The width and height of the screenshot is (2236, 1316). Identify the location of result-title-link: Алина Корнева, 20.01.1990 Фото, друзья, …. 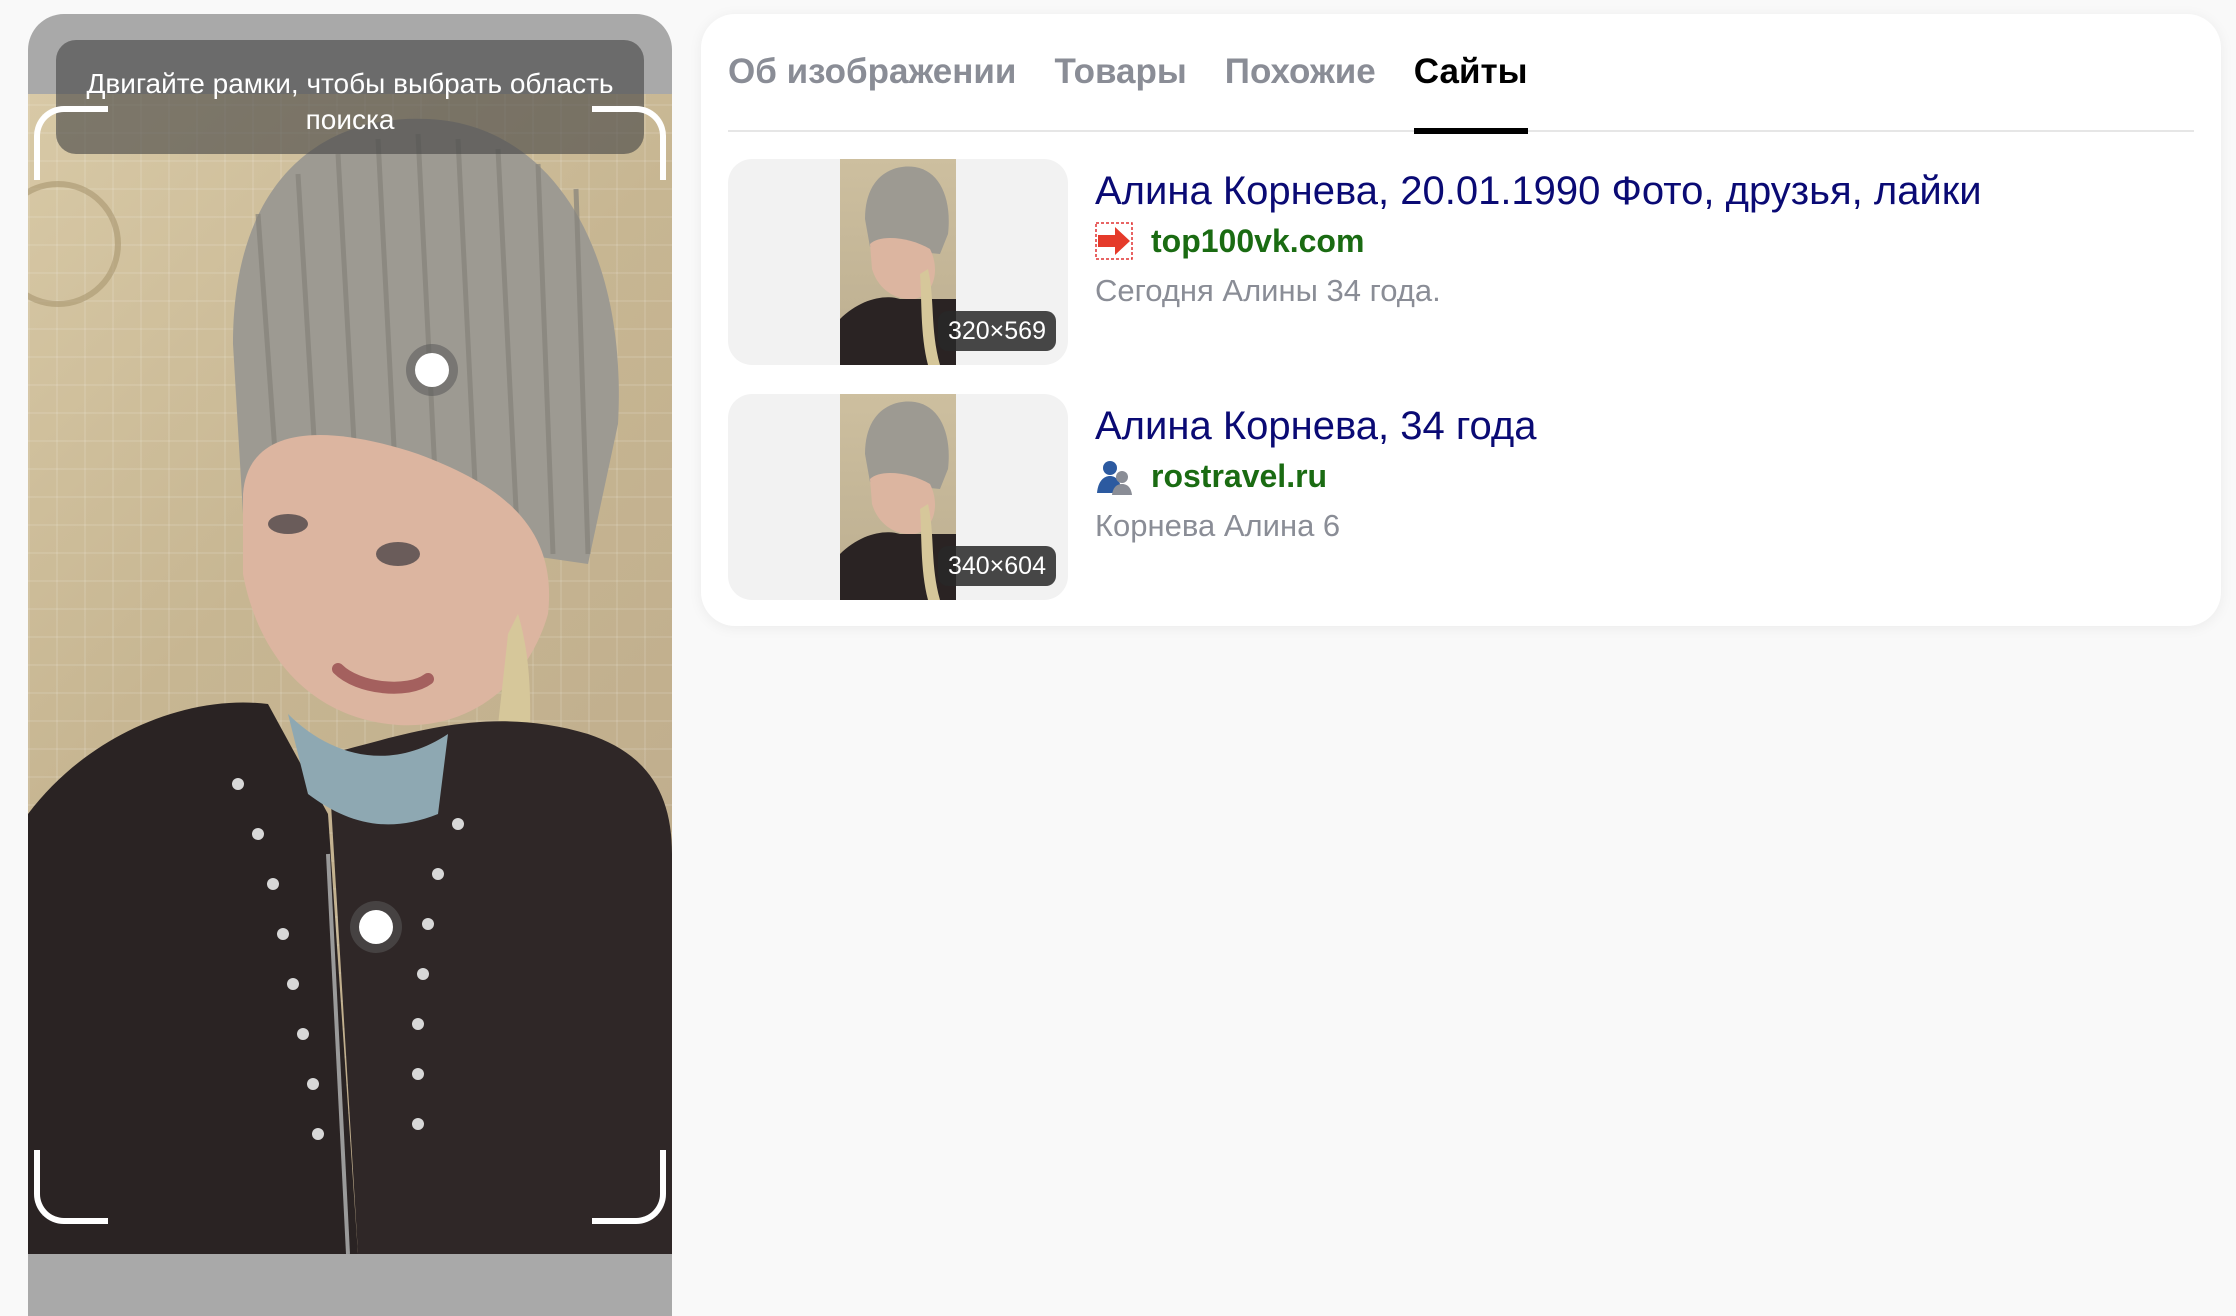
(1538, 191).